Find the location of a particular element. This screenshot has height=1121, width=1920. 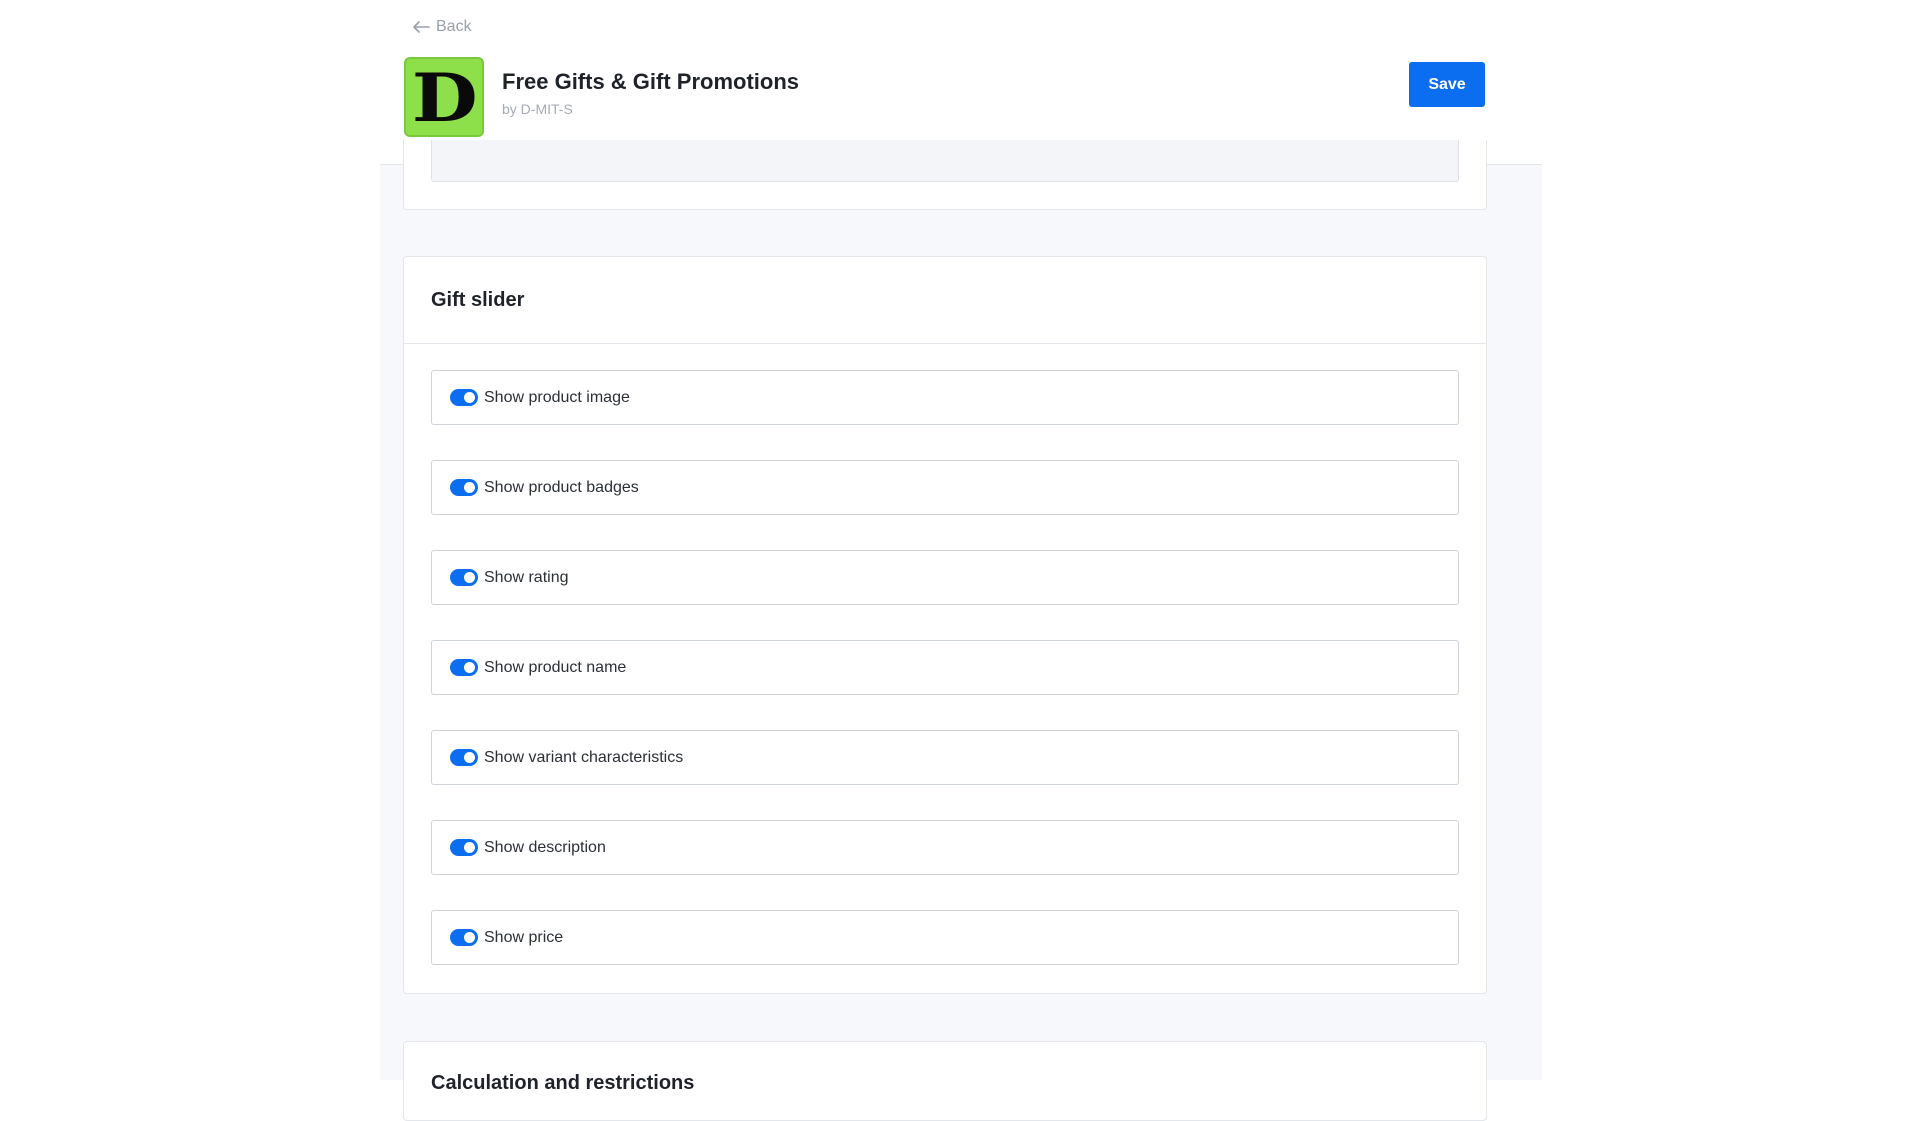

option-show-product-name: Show product name is located at coordinates (945, 667).